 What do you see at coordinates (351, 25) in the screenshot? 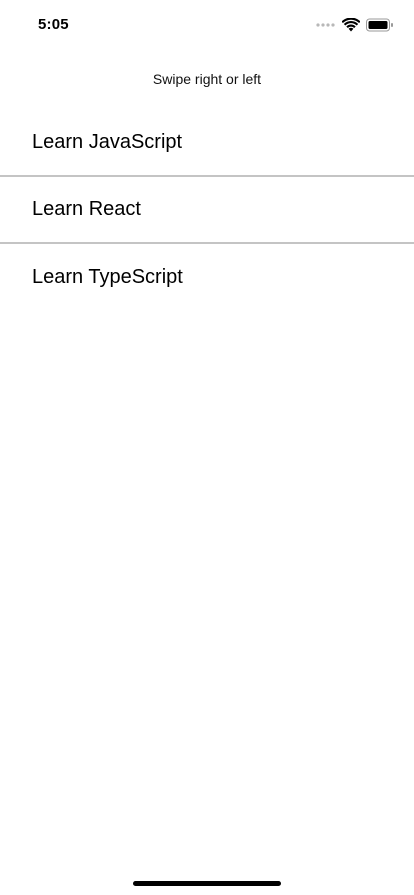
I see `wifi-icon` at bounding box center [351, 25].